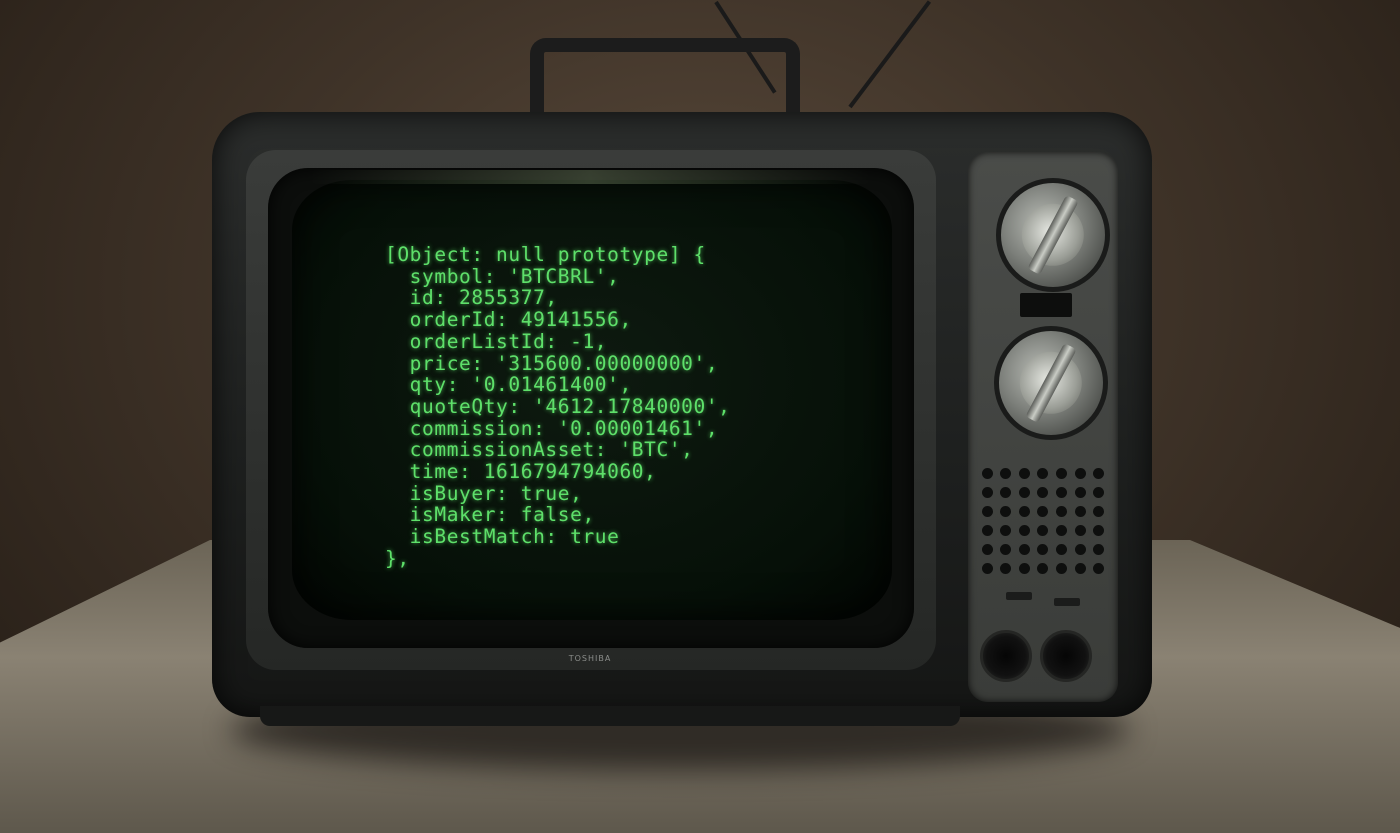  Describe the element at coordinates (496, 341) in the screenshot. I see `code-line: orderListId: -1,` at that location.